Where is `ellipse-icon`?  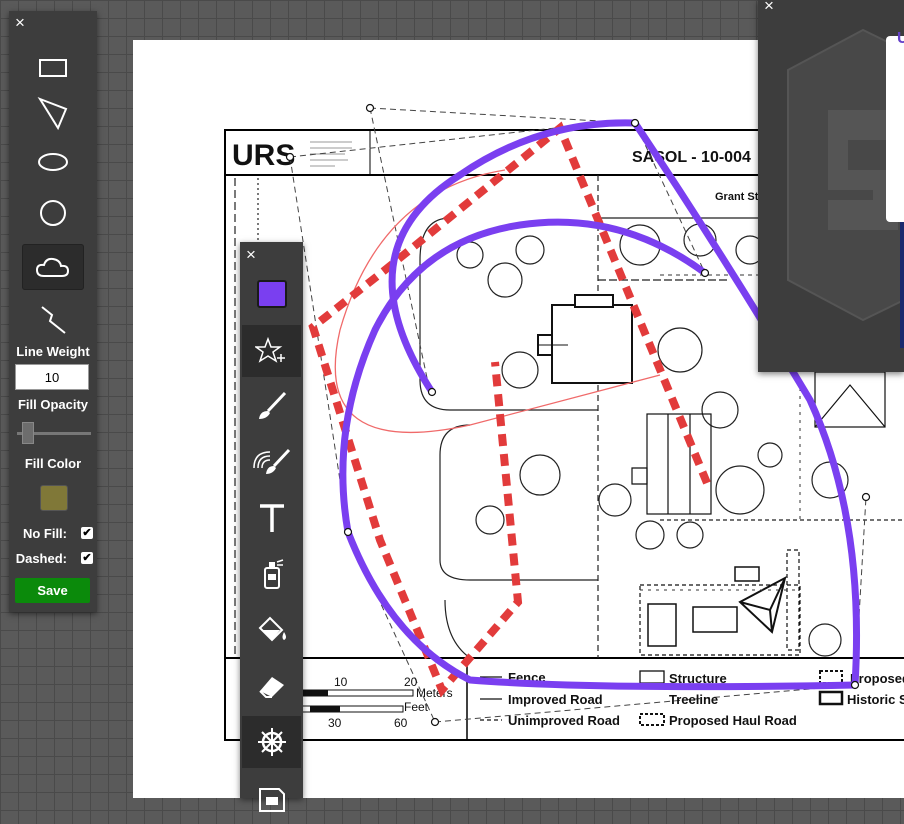 ellipse-icon is located at coordinates (53, 162).